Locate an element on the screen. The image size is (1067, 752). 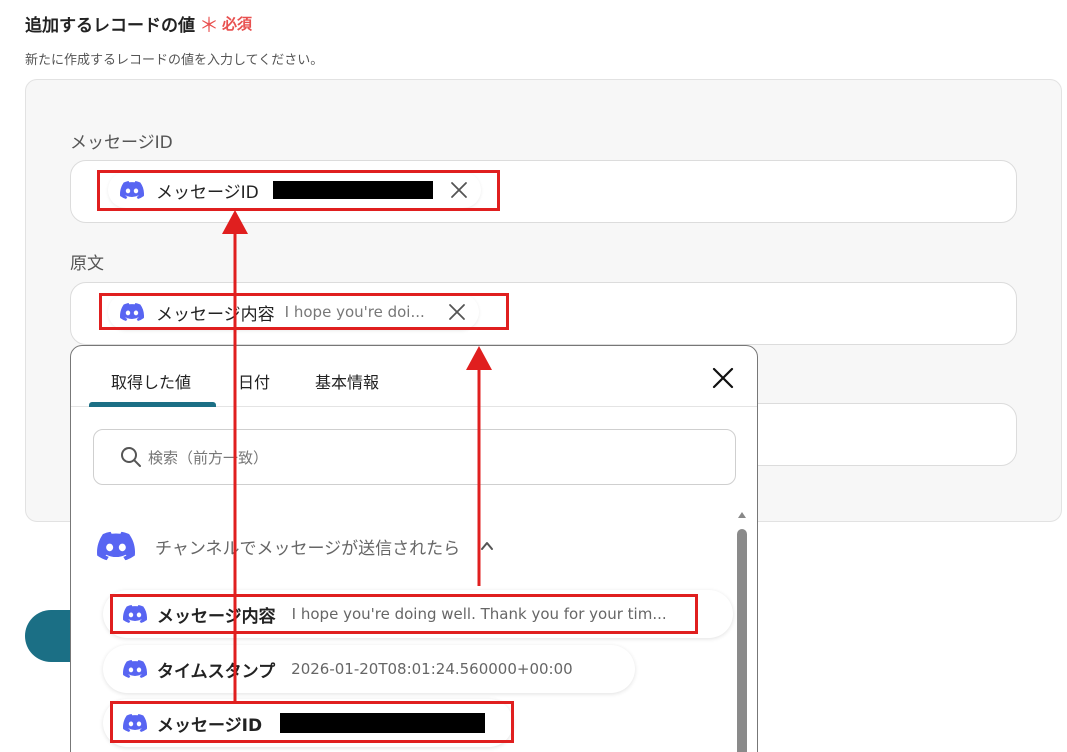
picker-item-timestamp: タイムスタンプ 2026-01-20T08:01:24.560000+00:00 is located at coordinates (369, 669).